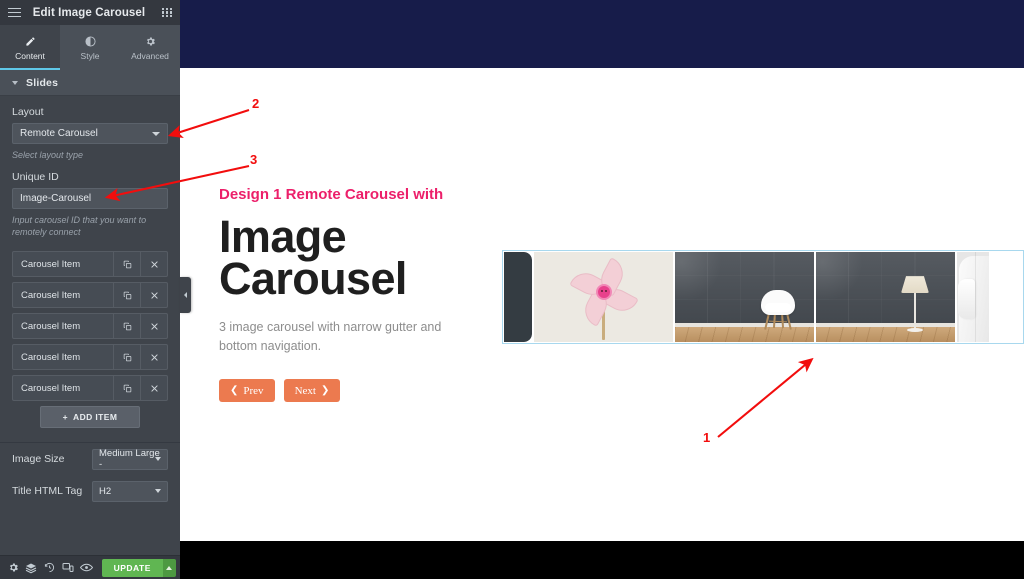  I want to click on section-slides-label: Slides, so click(42, 82).